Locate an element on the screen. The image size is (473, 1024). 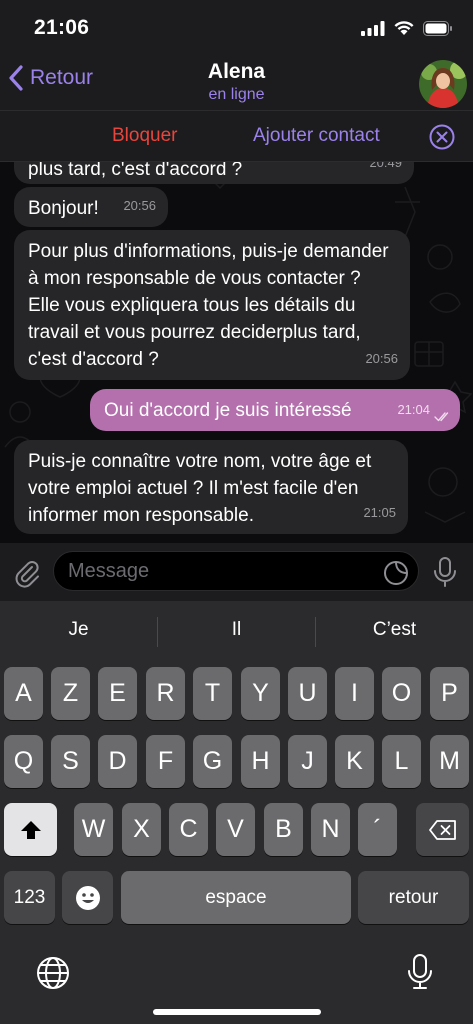
message-composer is located at coordinates (236, 572).